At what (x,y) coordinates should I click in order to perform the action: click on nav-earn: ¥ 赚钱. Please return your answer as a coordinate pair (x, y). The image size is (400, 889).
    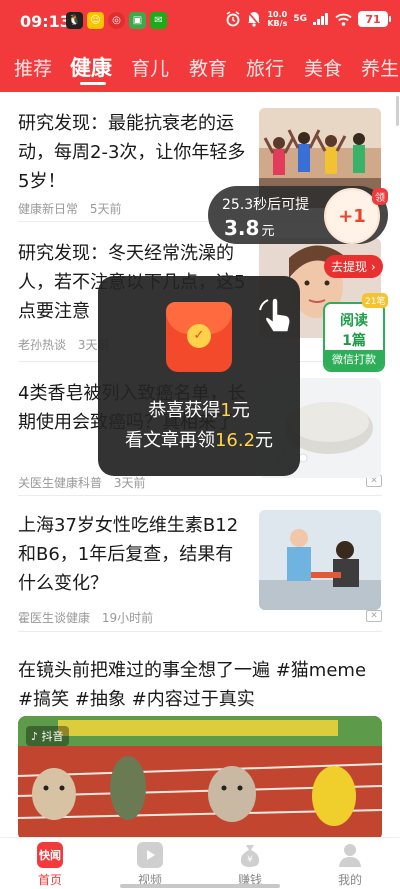
    Looking at the image, I should click on (250, 865).